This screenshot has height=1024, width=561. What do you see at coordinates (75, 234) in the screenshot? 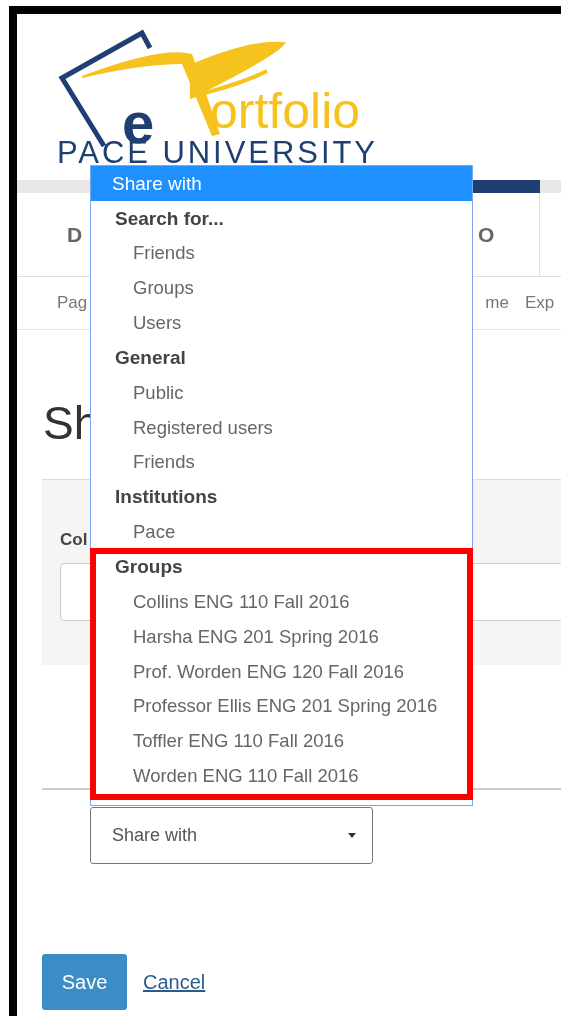
I see `nav-tab: D` at bounding box center [75, 234].